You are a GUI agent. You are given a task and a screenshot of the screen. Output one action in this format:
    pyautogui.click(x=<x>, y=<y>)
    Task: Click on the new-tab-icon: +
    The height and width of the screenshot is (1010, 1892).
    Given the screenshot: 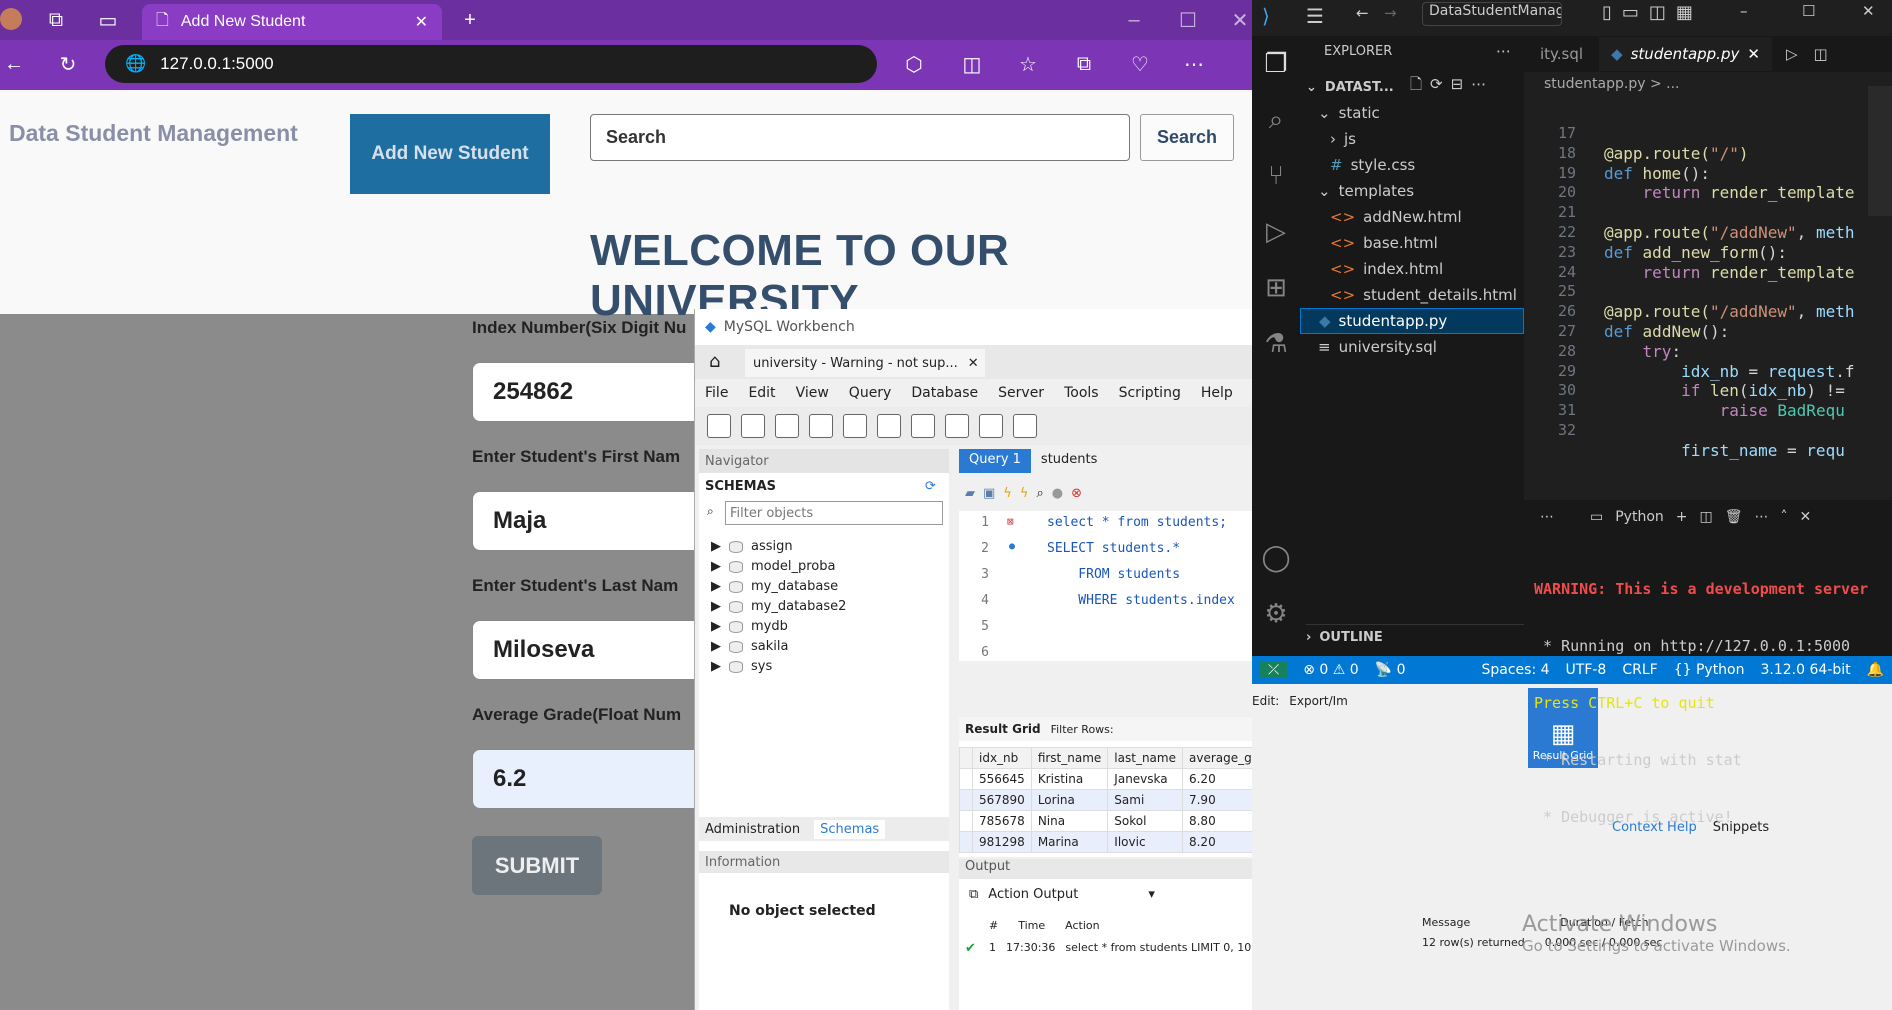 What is the action you would take?
    pyautogui.click(x=470, y=20)
    